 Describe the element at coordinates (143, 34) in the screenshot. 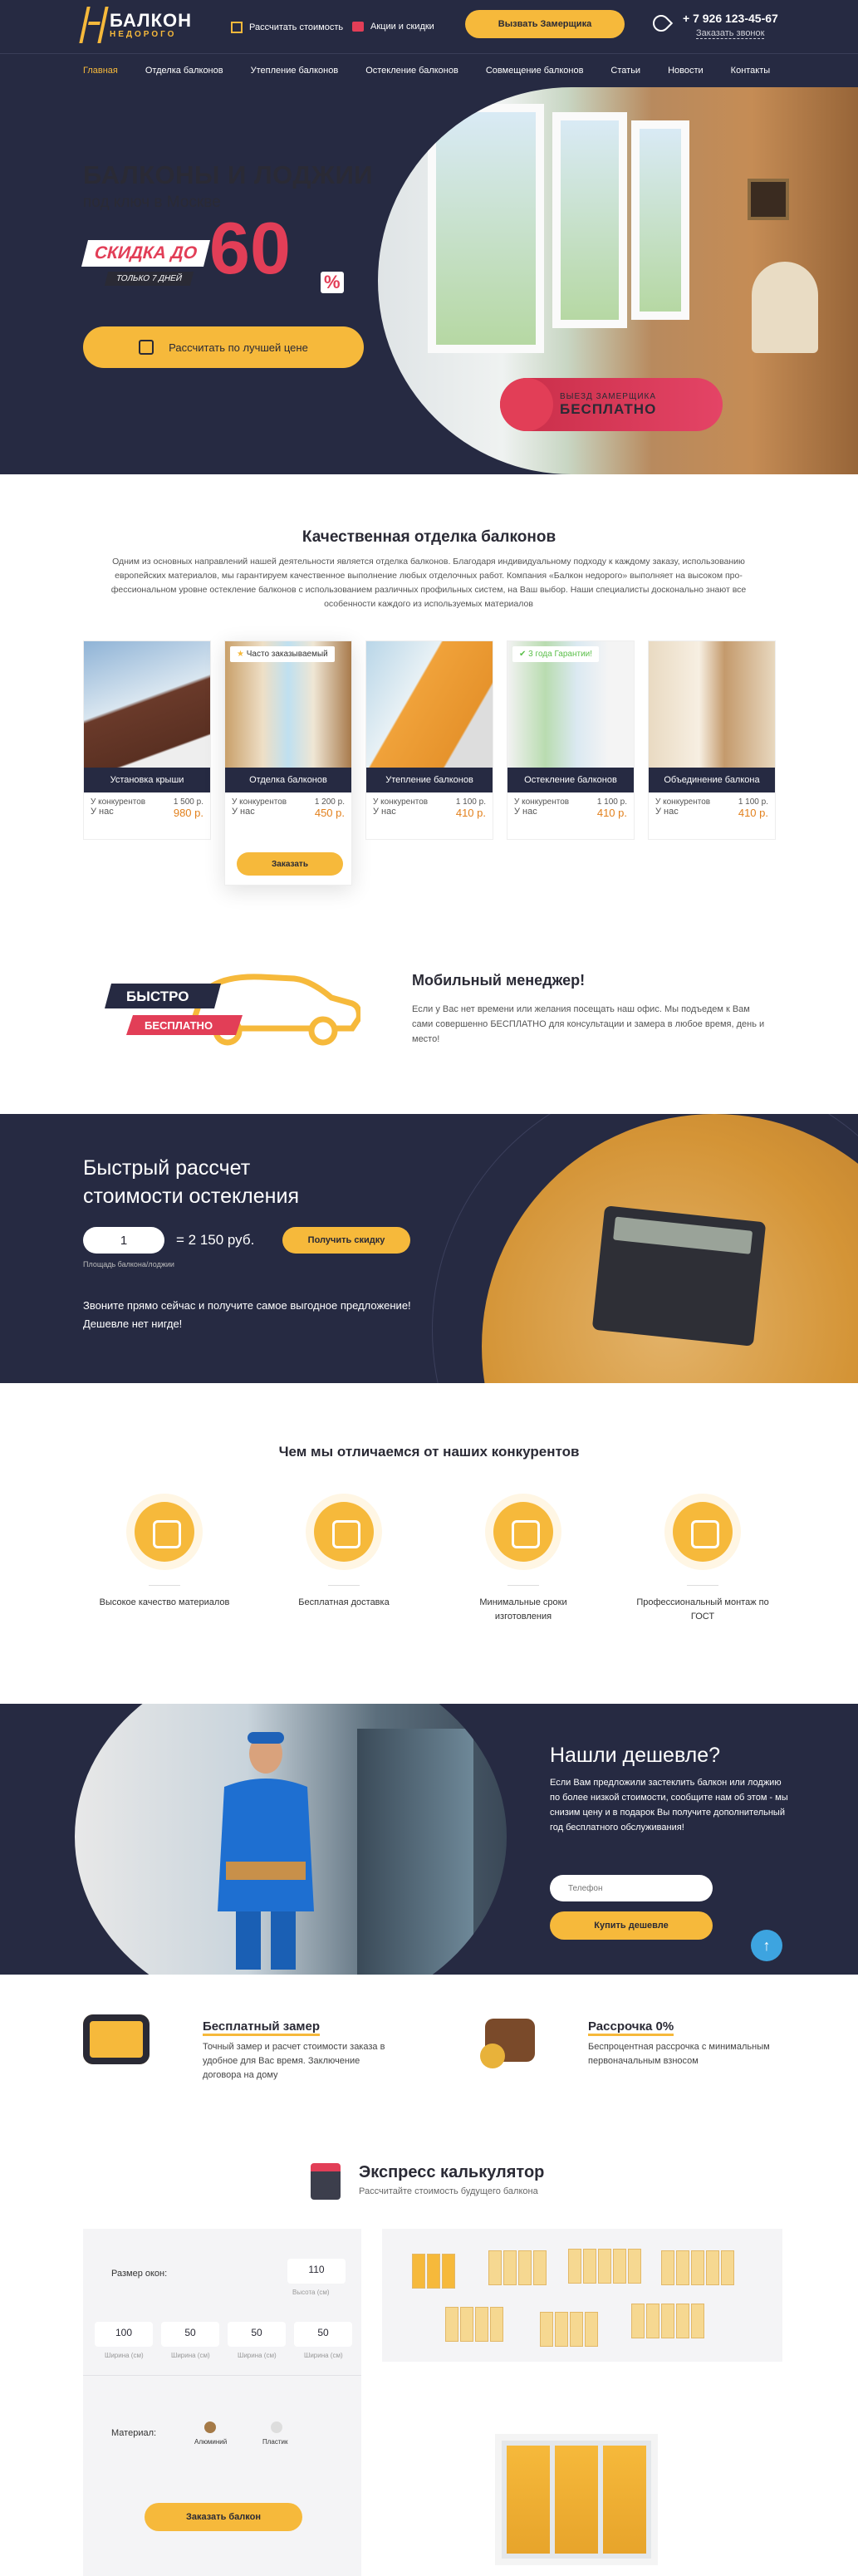

I see `logo-subtitle: НЕДОРОГО` at that location.